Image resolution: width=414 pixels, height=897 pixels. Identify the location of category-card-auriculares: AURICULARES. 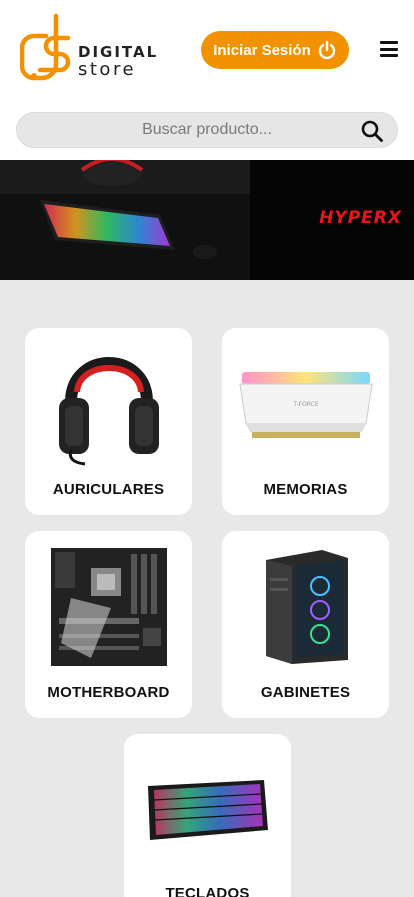
(108, 421).